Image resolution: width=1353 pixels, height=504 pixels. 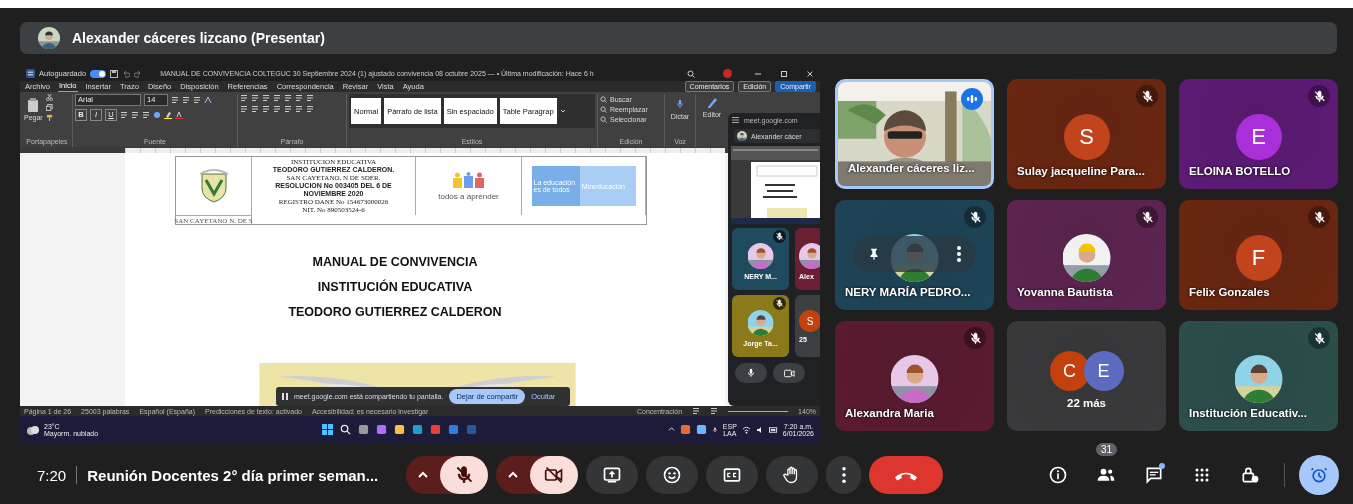 What do you see at coordinates (49, 117) in the screenshot?
I see `format-painter-icon` at bounding box center [49, 117].